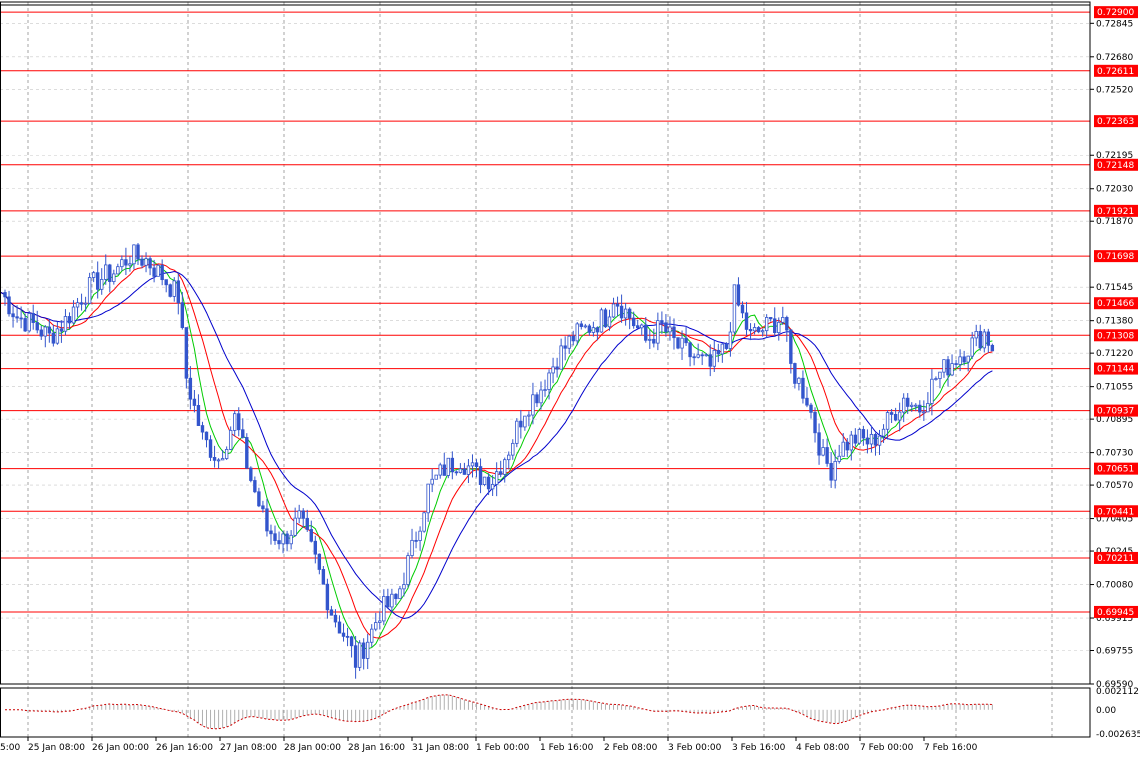 The width and height of the screenshot is (1140, 757). Describe the element at coordinates (1114, 222) in the screenshot. I see `price-tick-label: 0.71870` at that location.